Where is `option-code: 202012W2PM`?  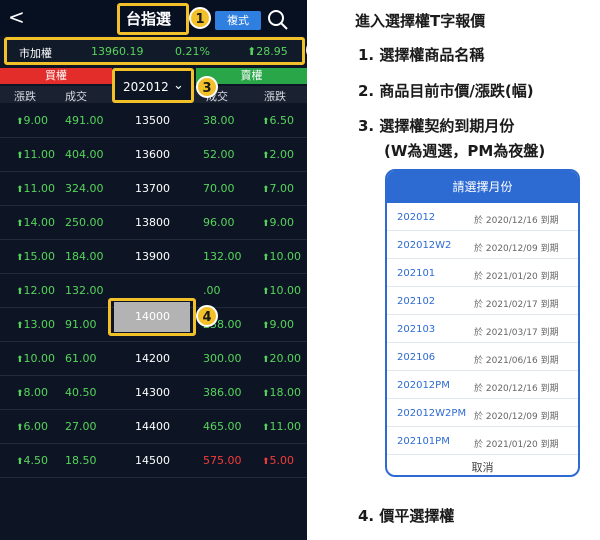
option-code: 202012W2PM is located at coordinates (432, 413).